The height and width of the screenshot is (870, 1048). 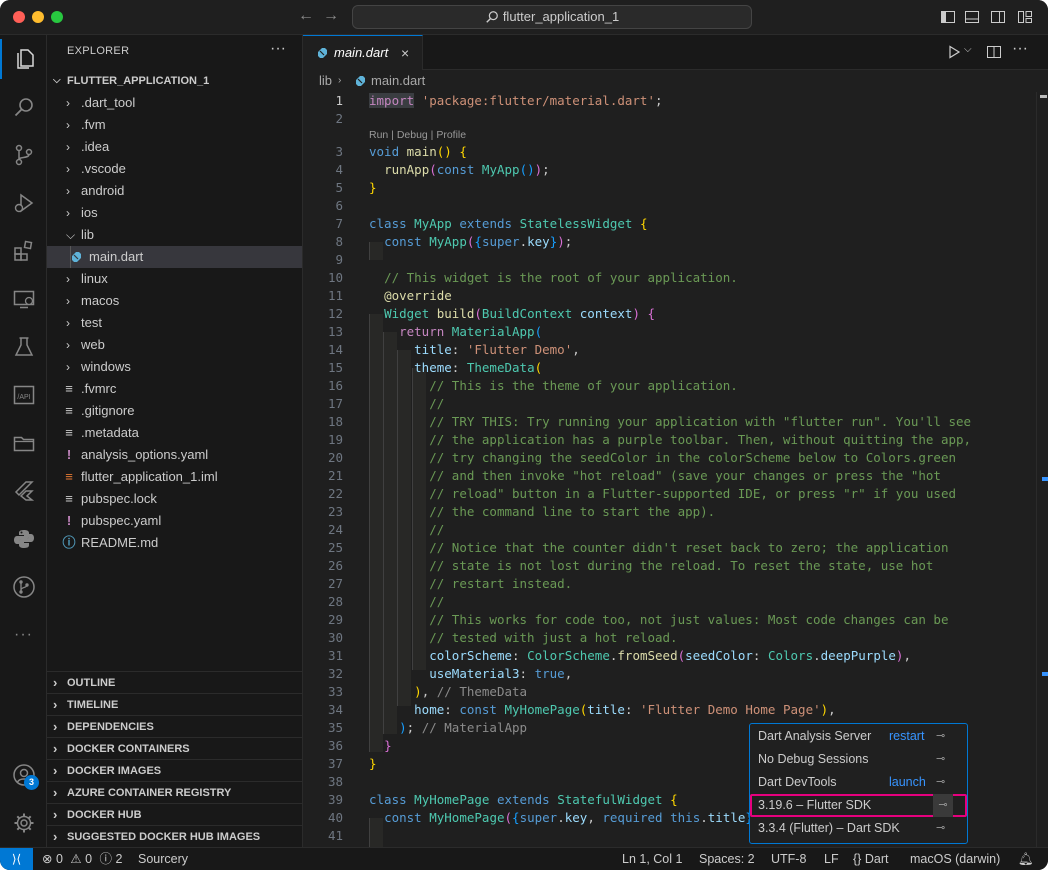 What do you see at coordinates (174, 301) in the screenshot?
I see `tree-item: › macos` at bounding box center [174, 301].